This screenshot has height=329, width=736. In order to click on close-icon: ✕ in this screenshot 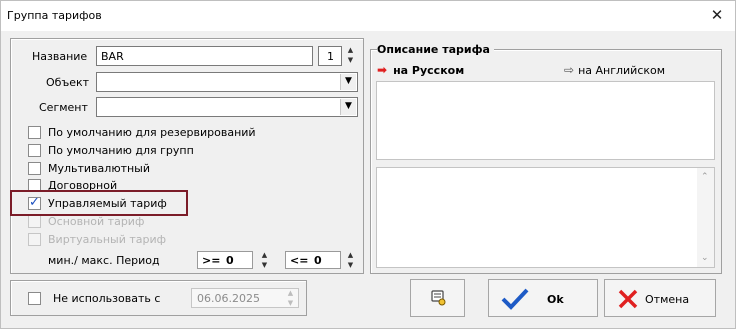, I will do `click(717, 16)`.